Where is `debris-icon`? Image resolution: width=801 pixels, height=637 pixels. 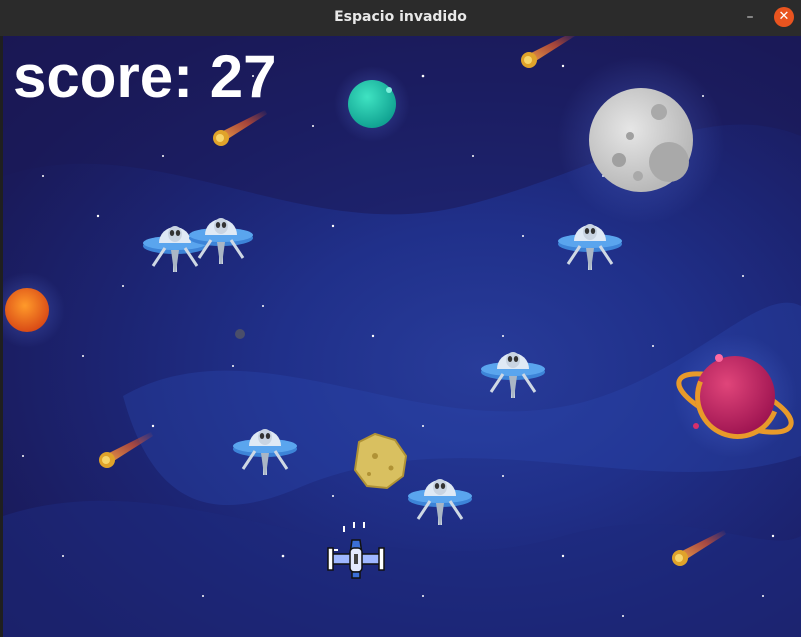
debris-icon is located at coordinates (240, 334).